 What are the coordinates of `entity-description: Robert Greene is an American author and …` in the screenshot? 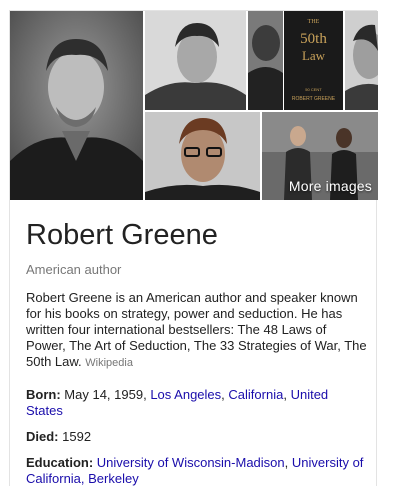 It's located at (197, 330).